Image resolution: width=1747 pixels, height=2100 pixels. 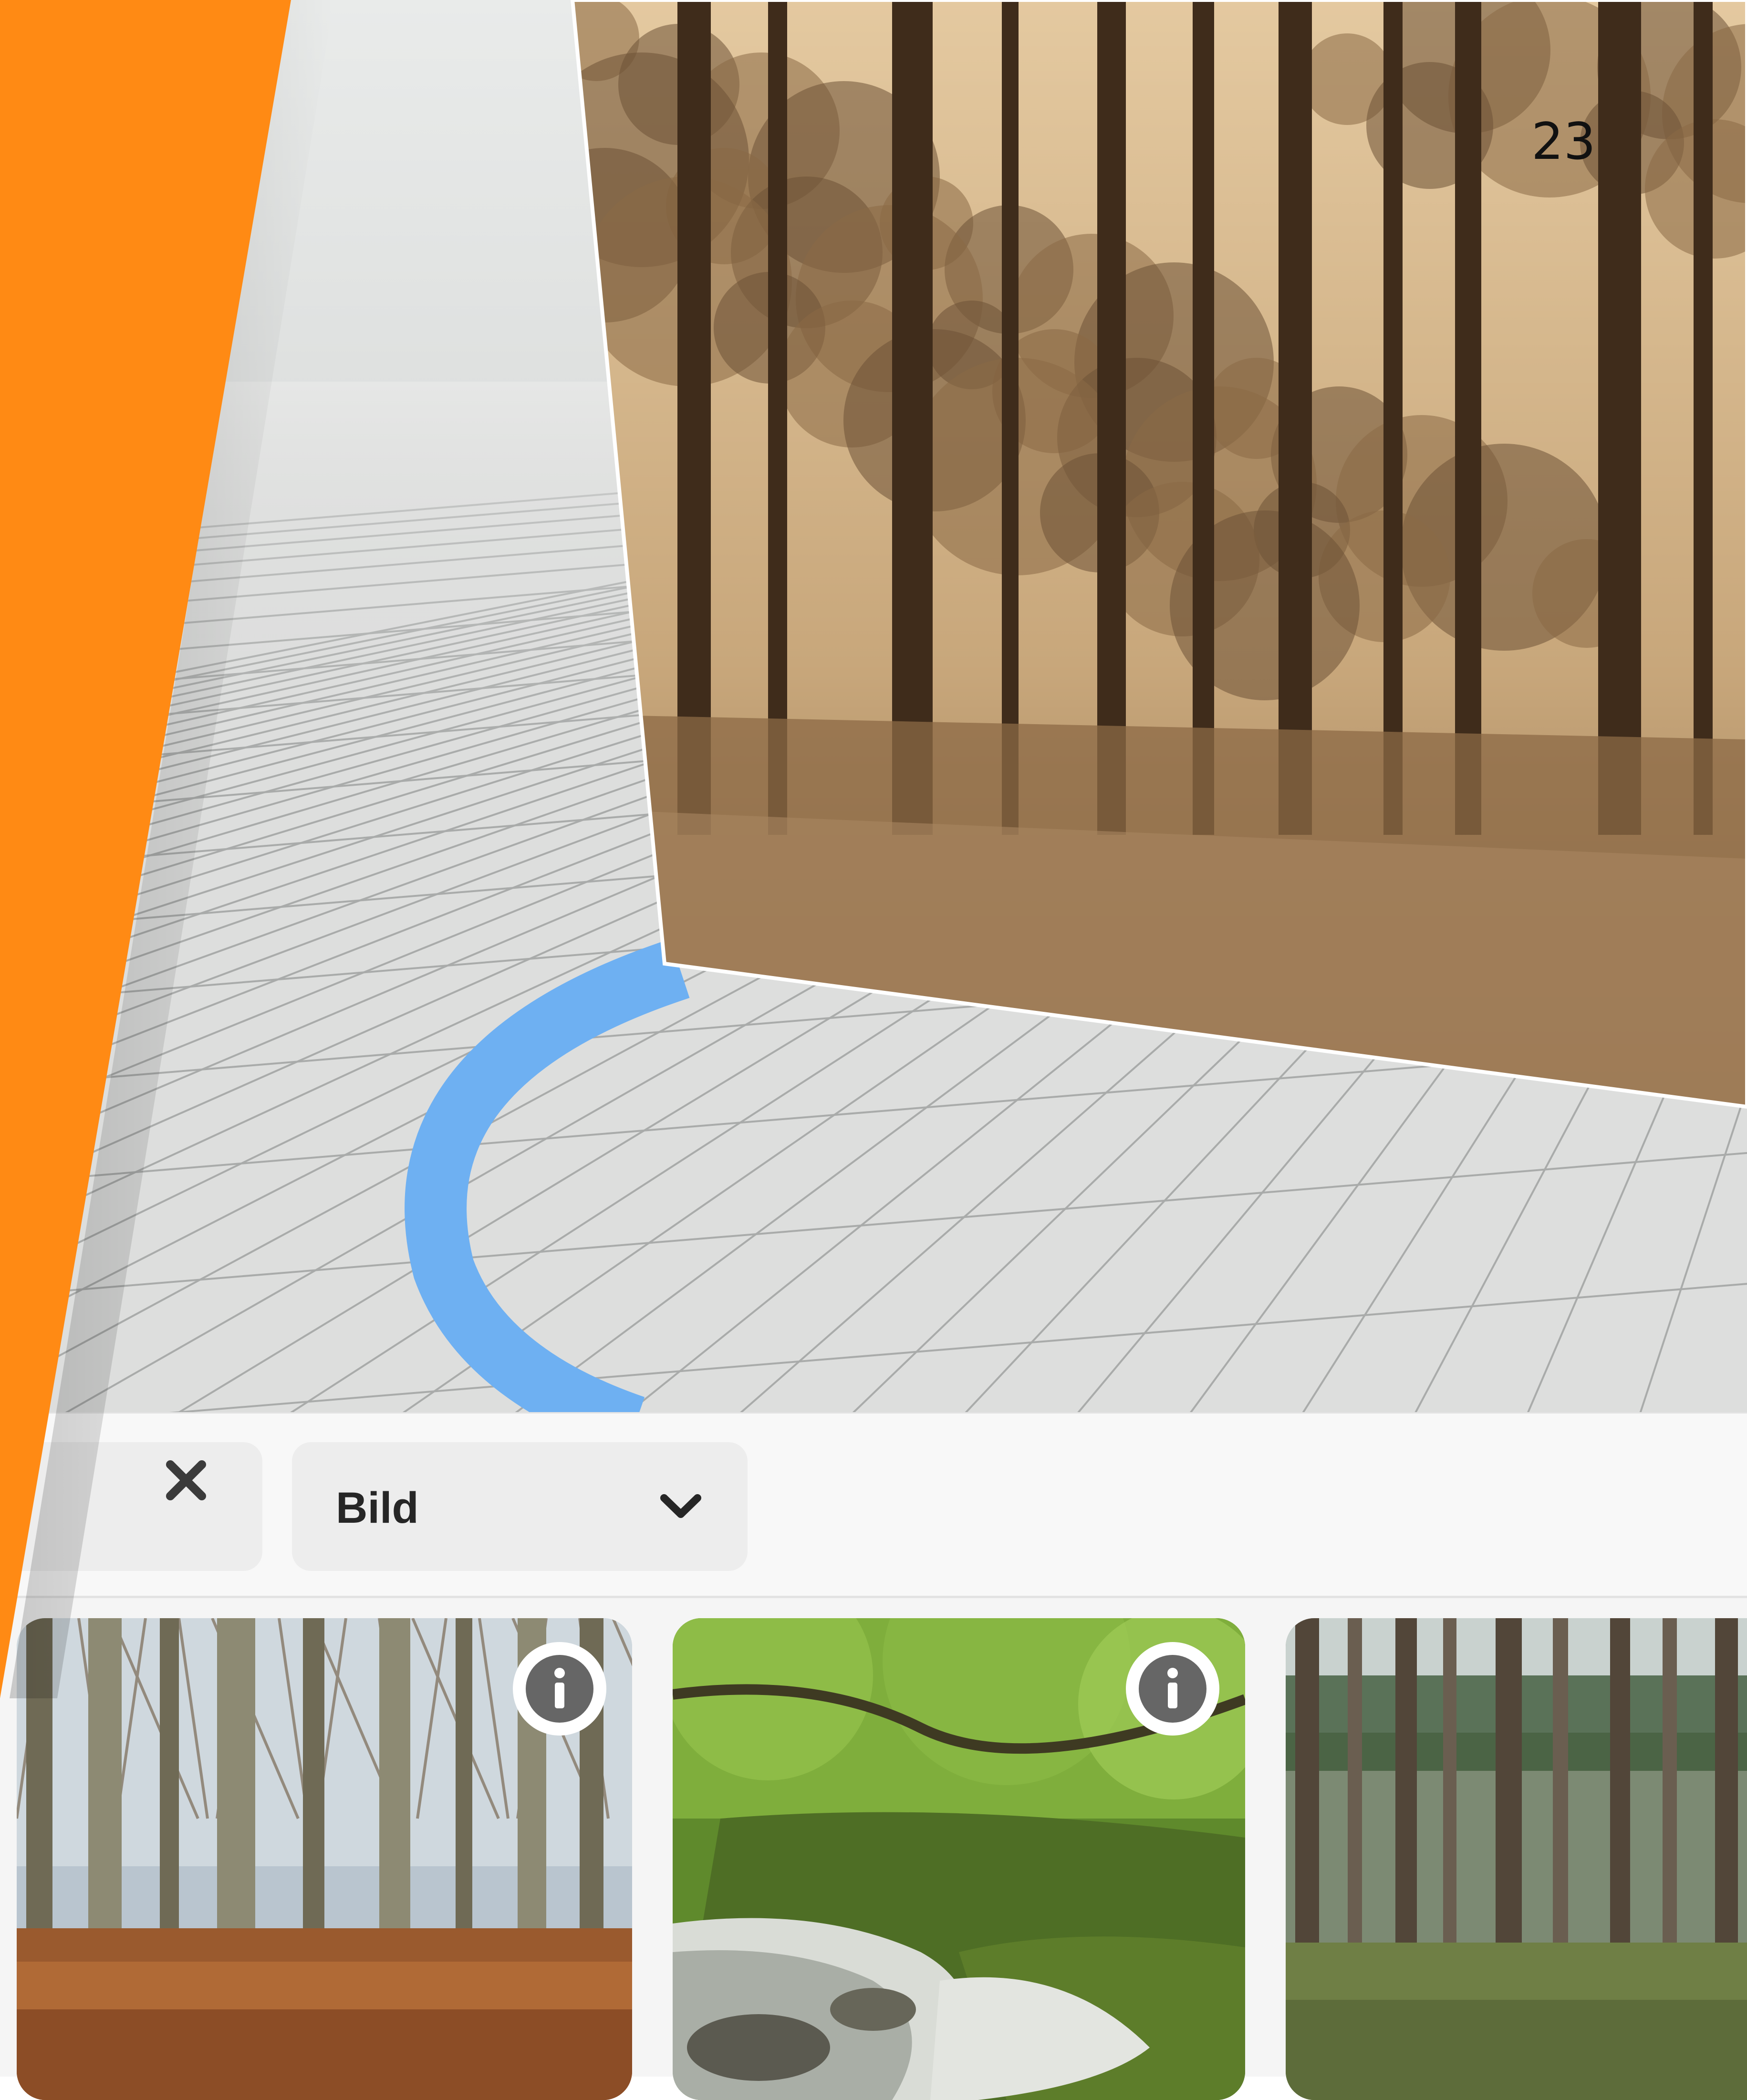 I want to click on gallery-item-mossy-stream, so click(x=959, y=1859).